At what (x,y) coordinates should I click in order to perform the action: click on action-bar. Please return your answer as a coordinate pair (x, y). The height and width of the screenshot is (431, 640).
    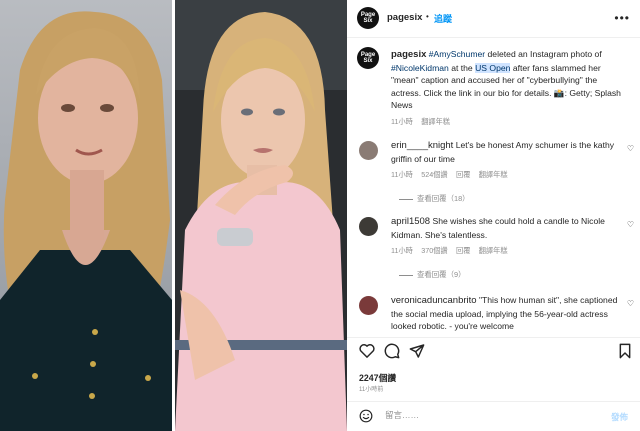
    Looking at the image, I should click on (494, 353).